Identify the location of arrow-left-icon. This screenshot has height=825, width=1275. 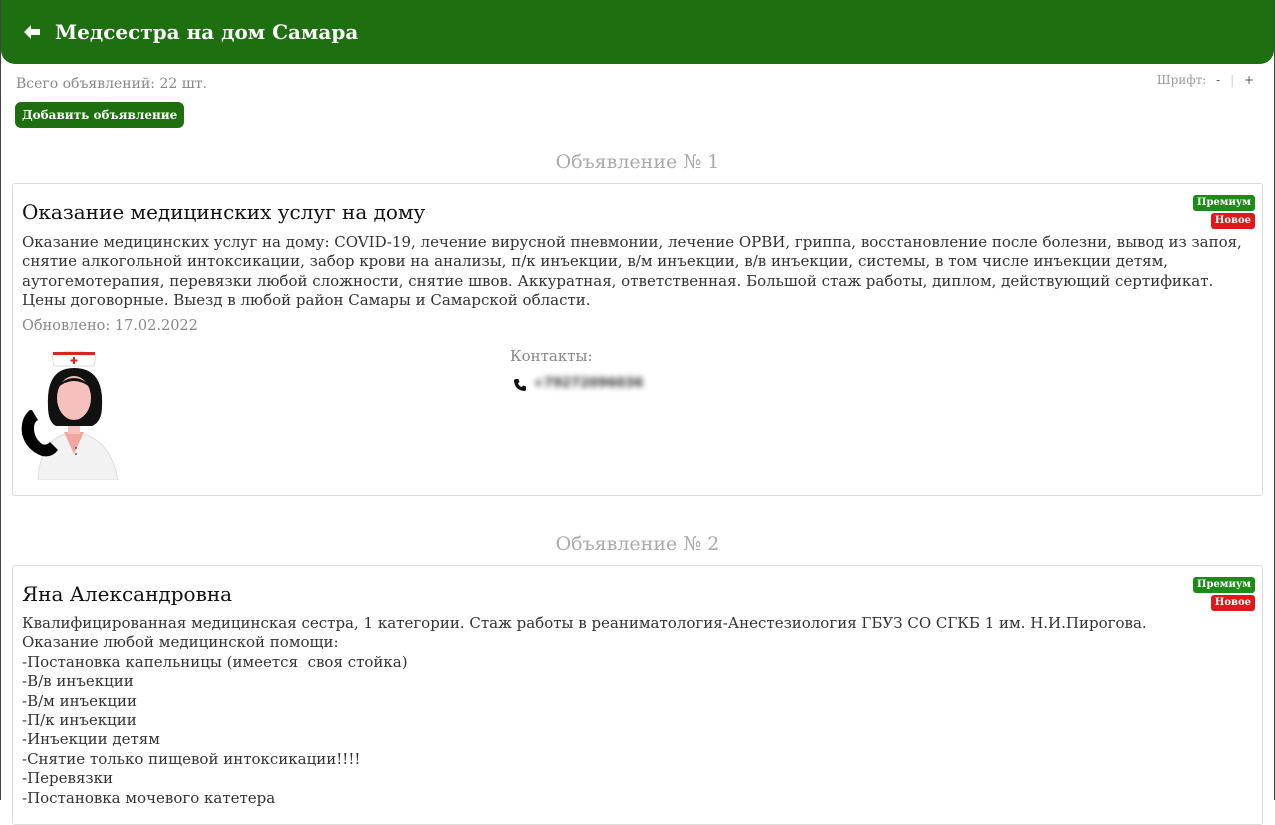
(32, 32).